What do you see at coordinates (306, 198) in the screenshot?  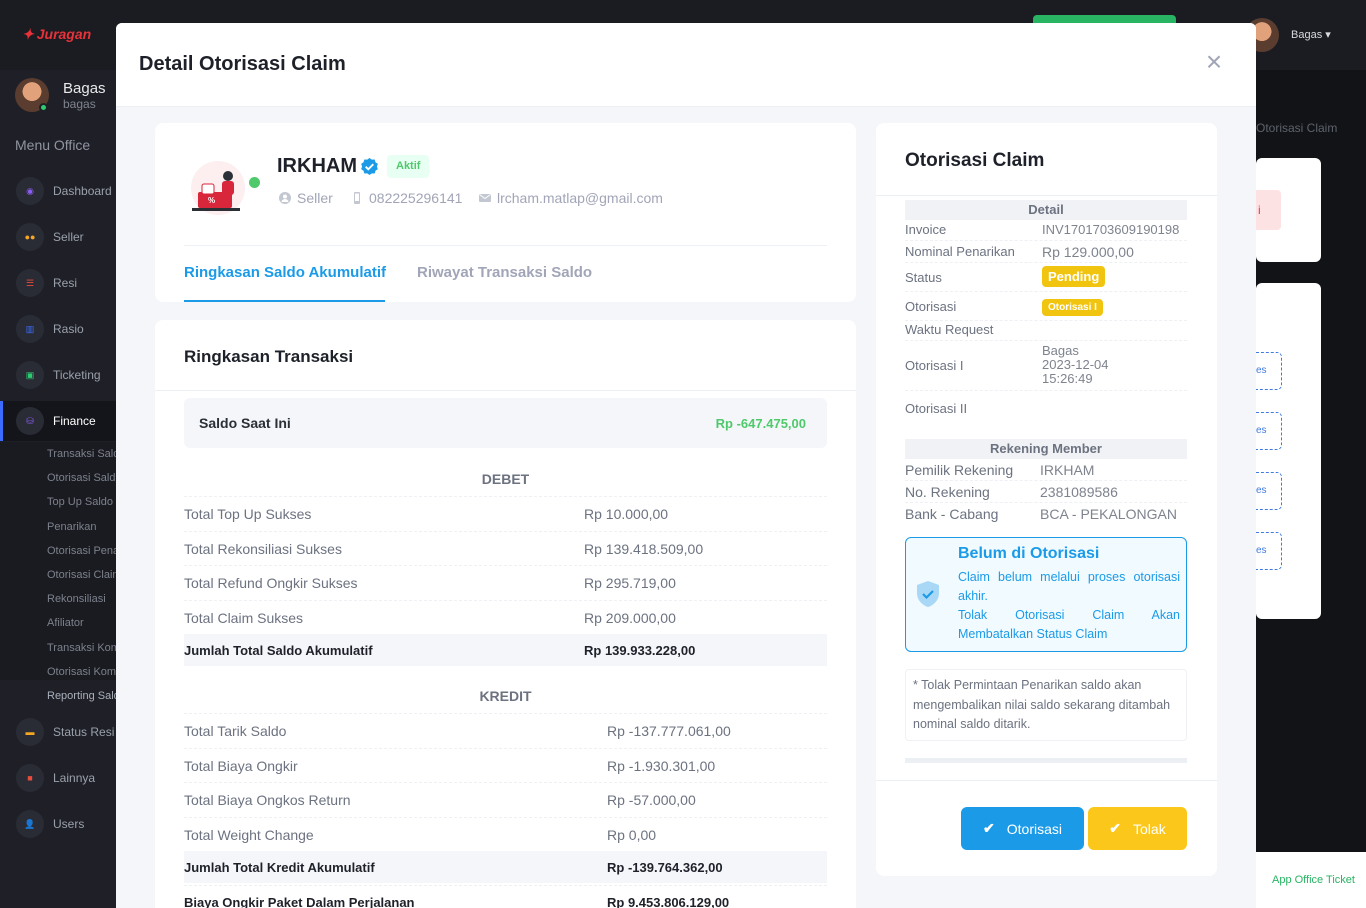 I see `seller-role: Seller` at bounding box center [306, 198].